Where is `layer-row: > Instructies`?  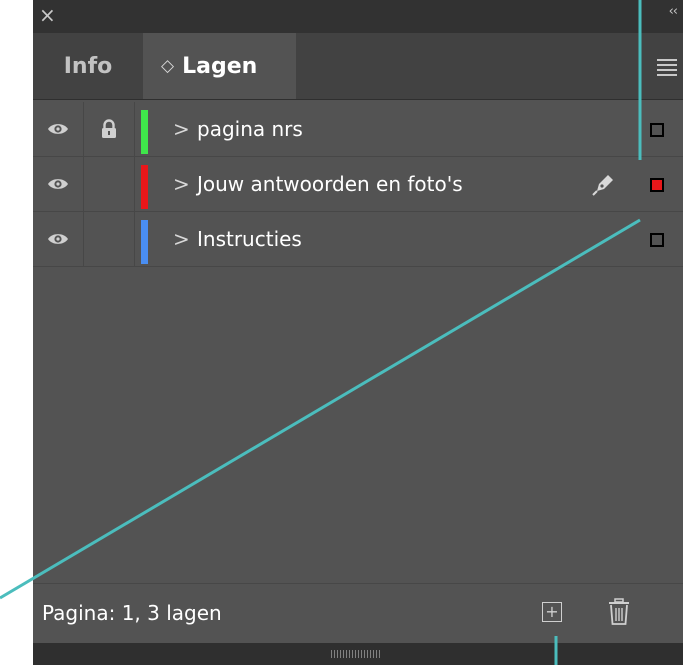 layer-row: > Instructies is located at coordinates (358, 239).